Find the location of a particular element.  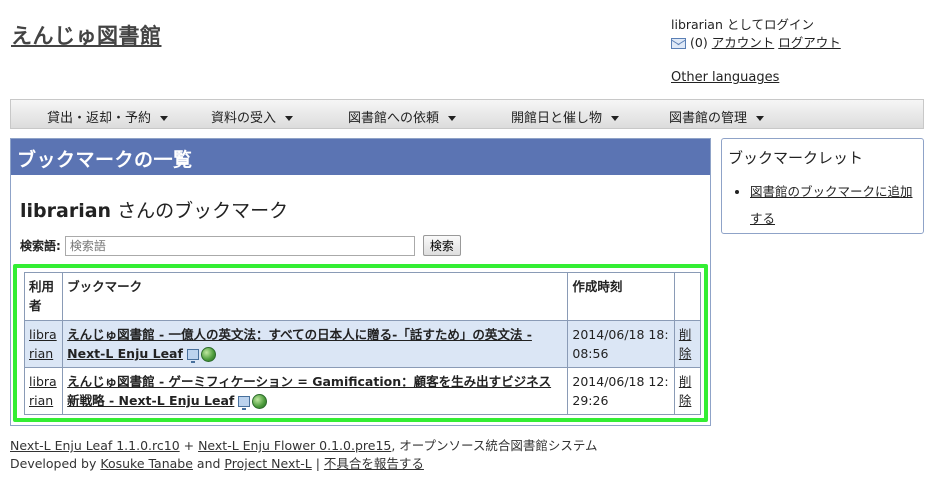

developed-by: Developed by is located at coordinates (55, 463).